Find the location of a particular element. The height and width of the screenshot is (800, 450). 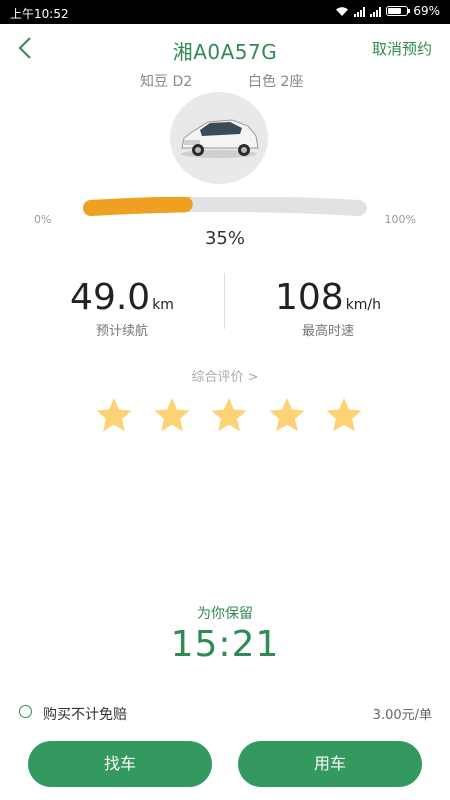

range-label: 预计续航 is located at coordinates (121, 331).